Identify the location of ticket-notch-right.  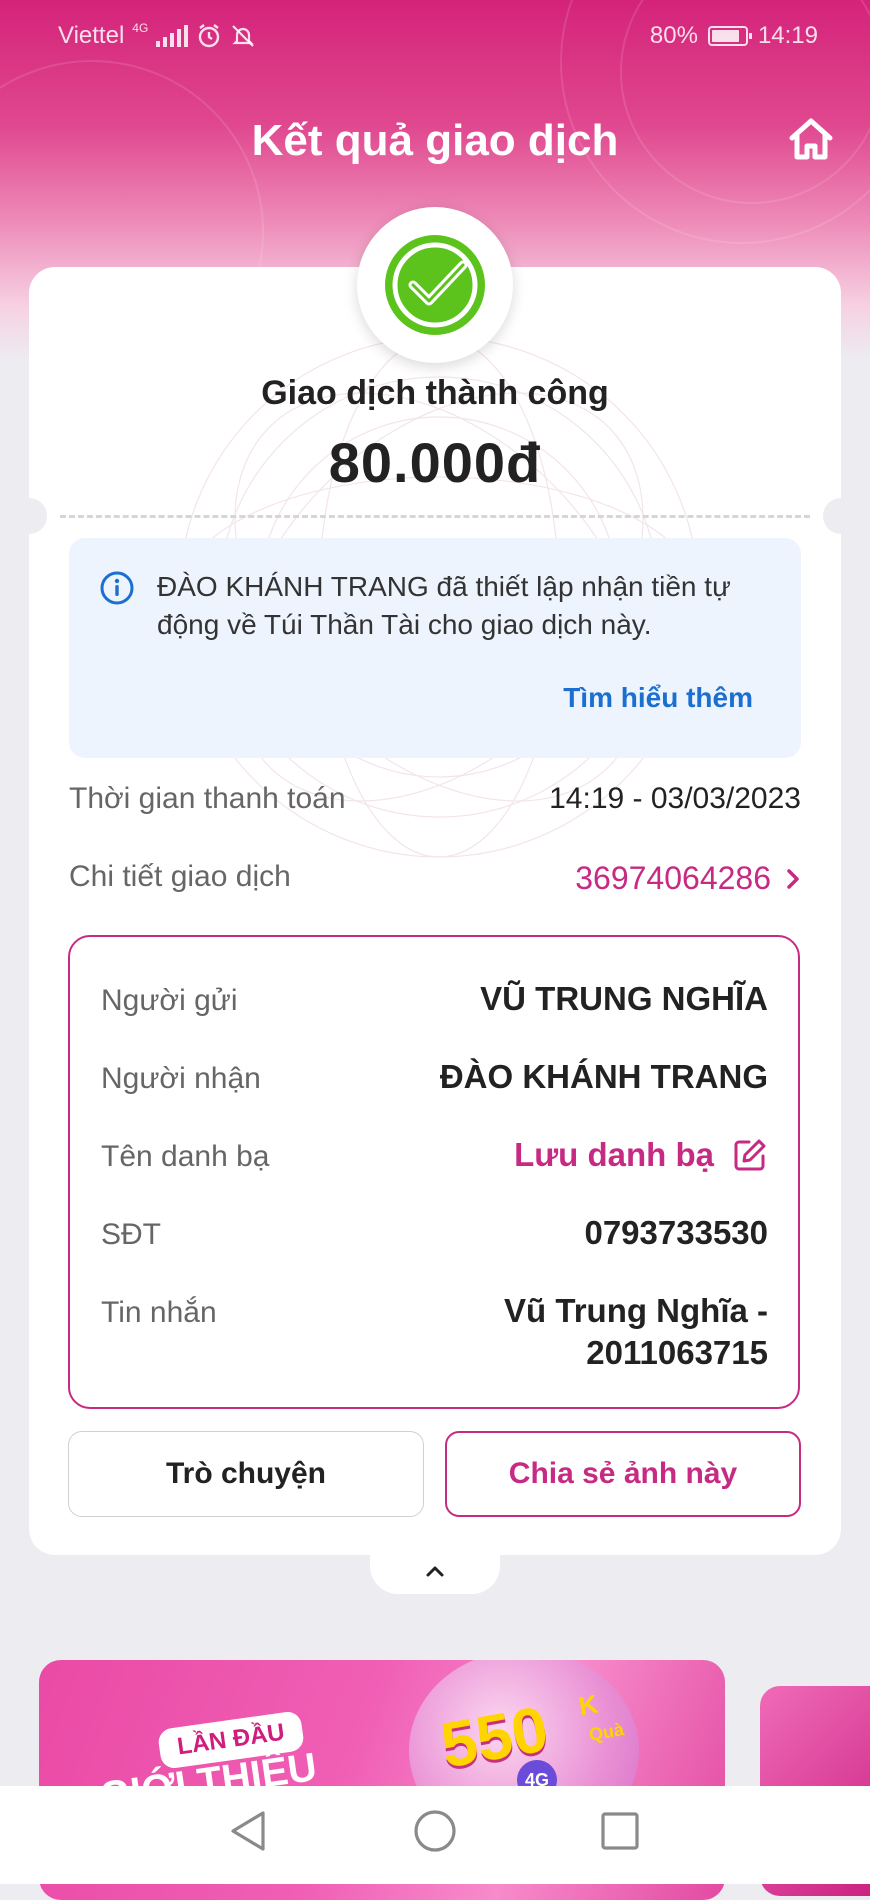
(841, 516).